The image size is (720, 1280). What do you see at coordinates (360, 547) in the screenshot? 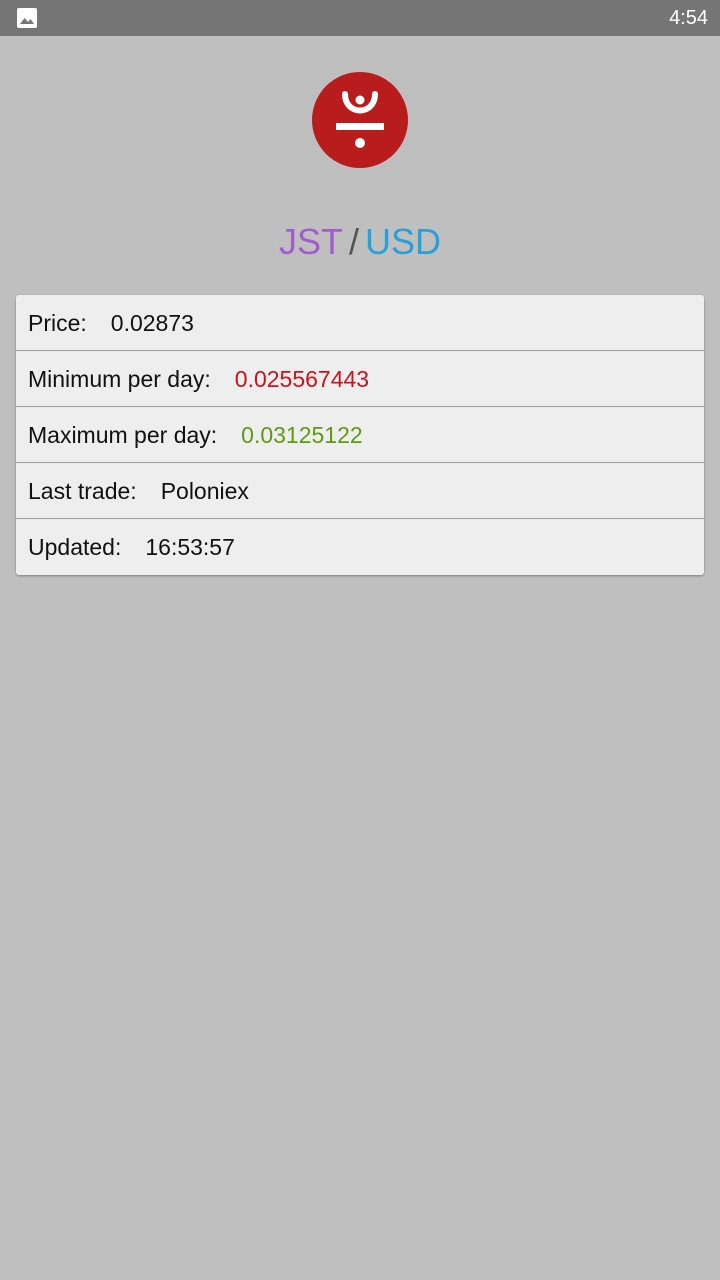
I see `updated-row: Updated: 16:53:57` at bounding box center [360, 547].